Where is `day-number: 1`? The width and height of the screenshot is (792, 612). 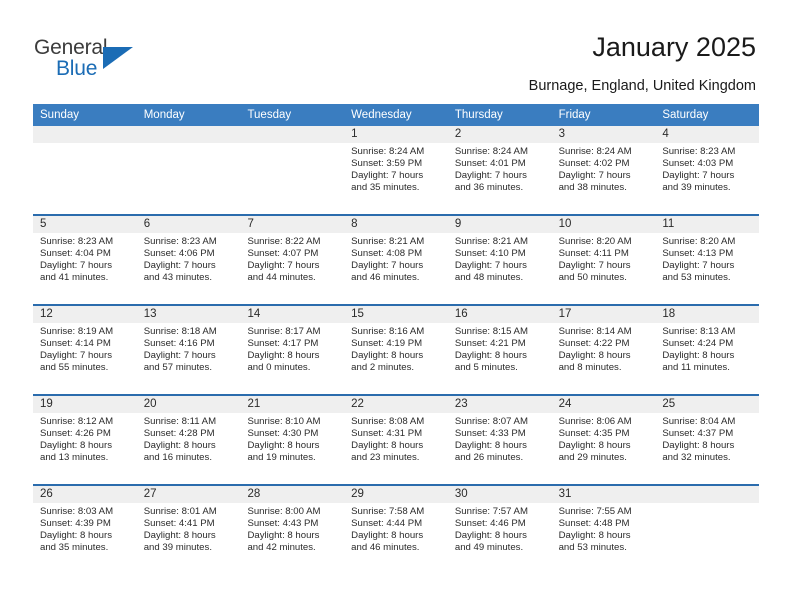
day-number: 1 is located at coordinates (396, 134).